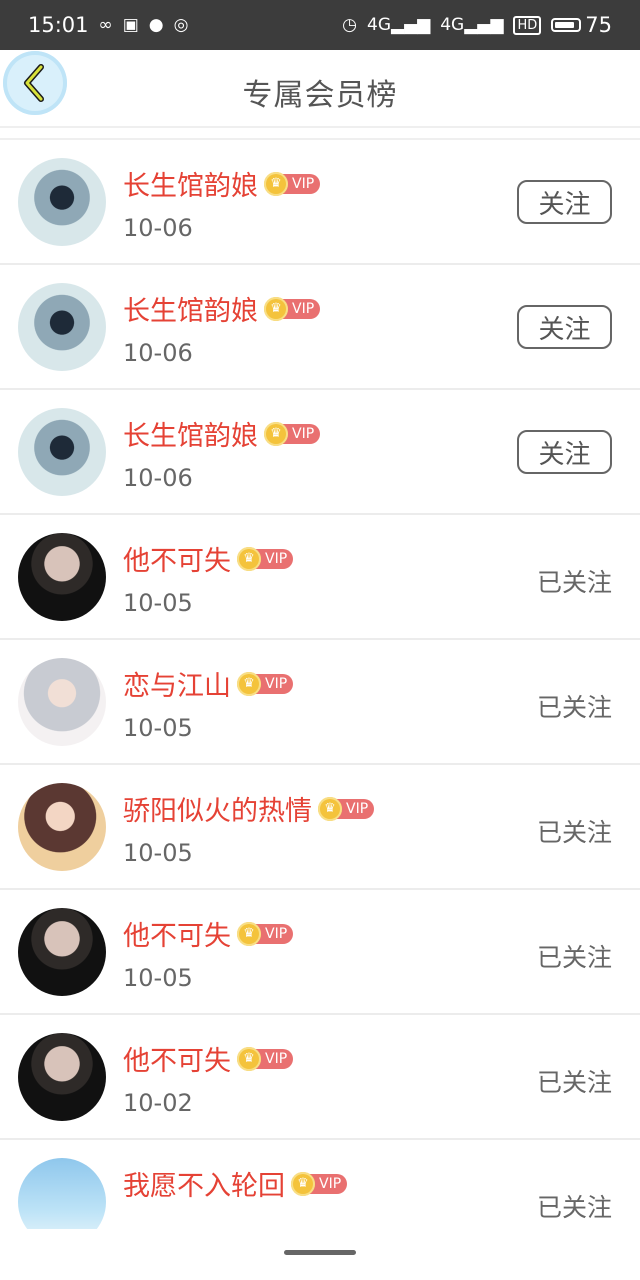 The width and height of the screenshot is (640, 1280). Describe the element at coordinates (452, 25) in the screenshot. I see `network-label-2: 4G` at that location.